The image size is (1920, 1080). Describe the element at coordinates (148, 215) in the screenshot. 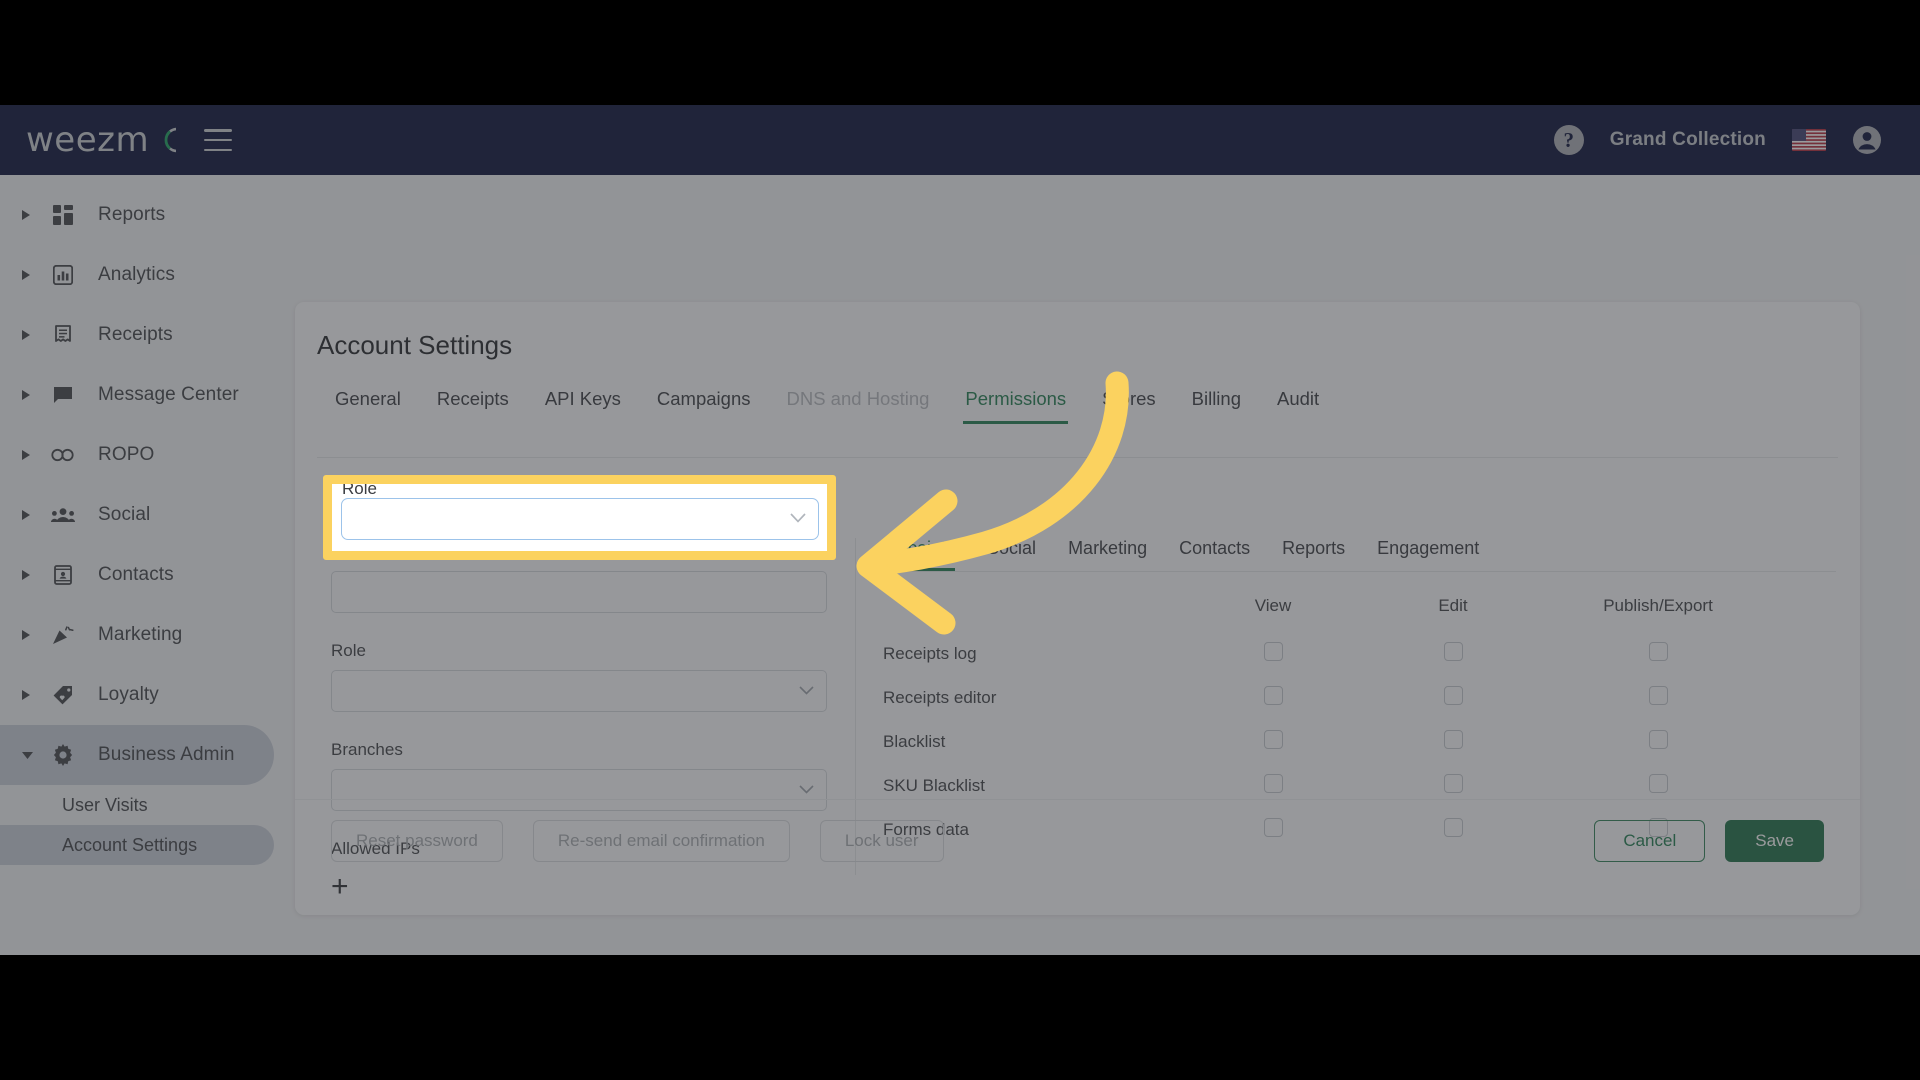

I see `sidebar-item-reports: Reports` at that location.